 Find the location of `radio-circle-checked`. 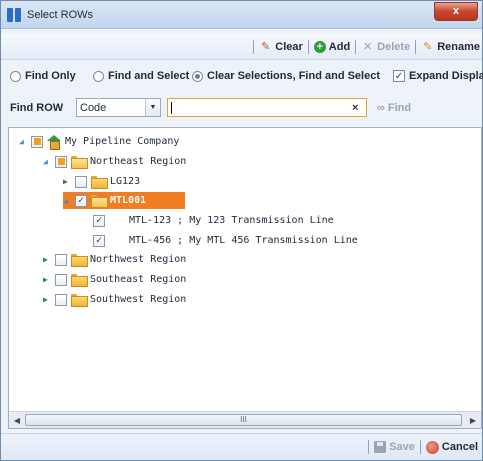

radio-circle-checked is located at coordinates (197, 76).